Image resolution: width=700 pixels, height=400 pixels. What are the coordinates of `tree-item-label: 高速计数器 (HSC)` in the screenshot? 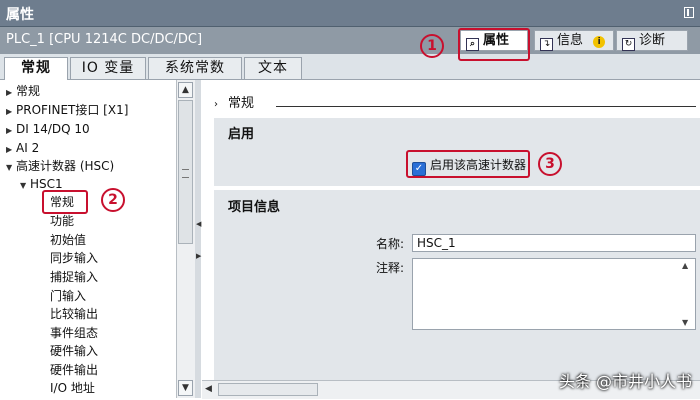 It's located at (65, 166).